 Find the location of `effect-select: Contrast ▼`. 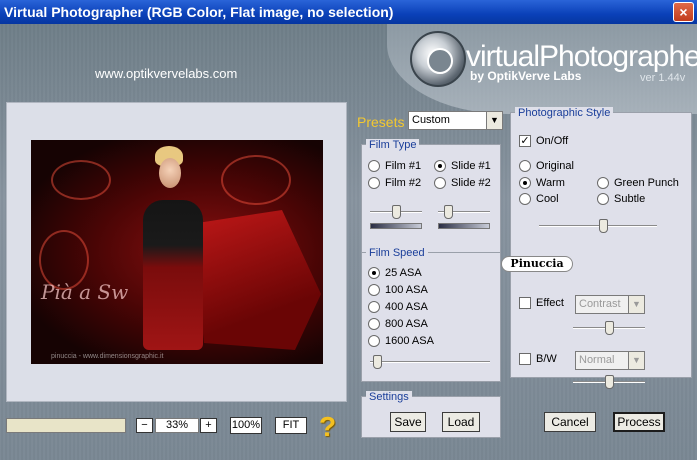

effect-select: Contrast ▼ is located at coordinates (610, 304).